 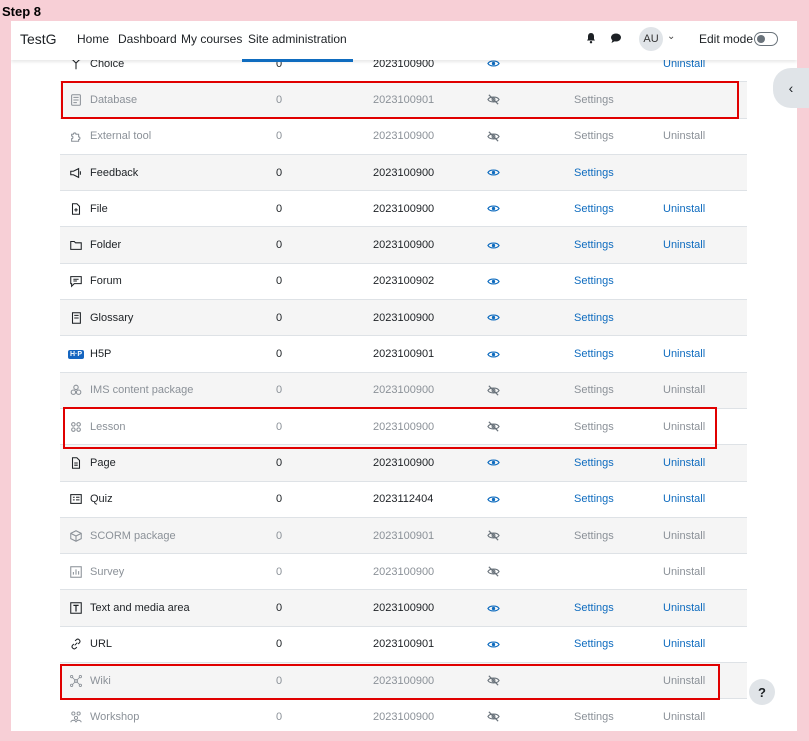 I want to click on user-avatar: AU, so click(x=651, y=39).